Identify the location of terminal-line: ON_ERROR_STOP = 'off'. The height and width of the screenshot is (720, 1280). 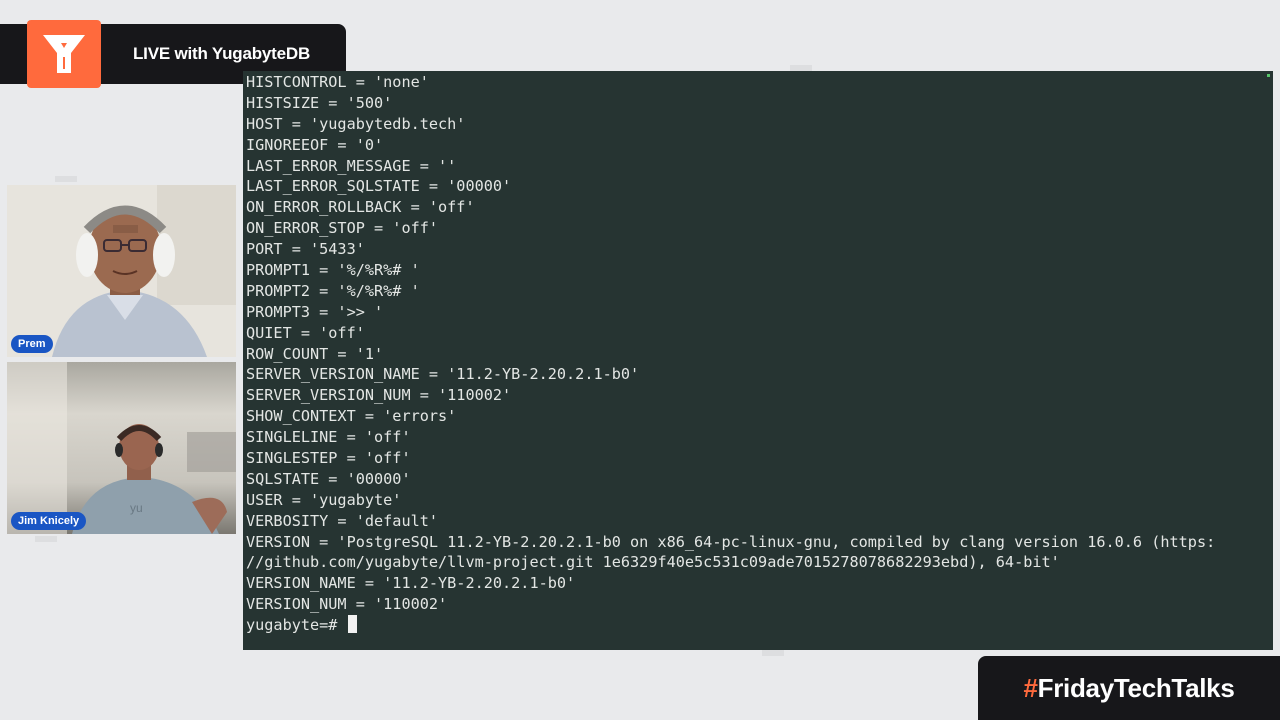
(342, 228).